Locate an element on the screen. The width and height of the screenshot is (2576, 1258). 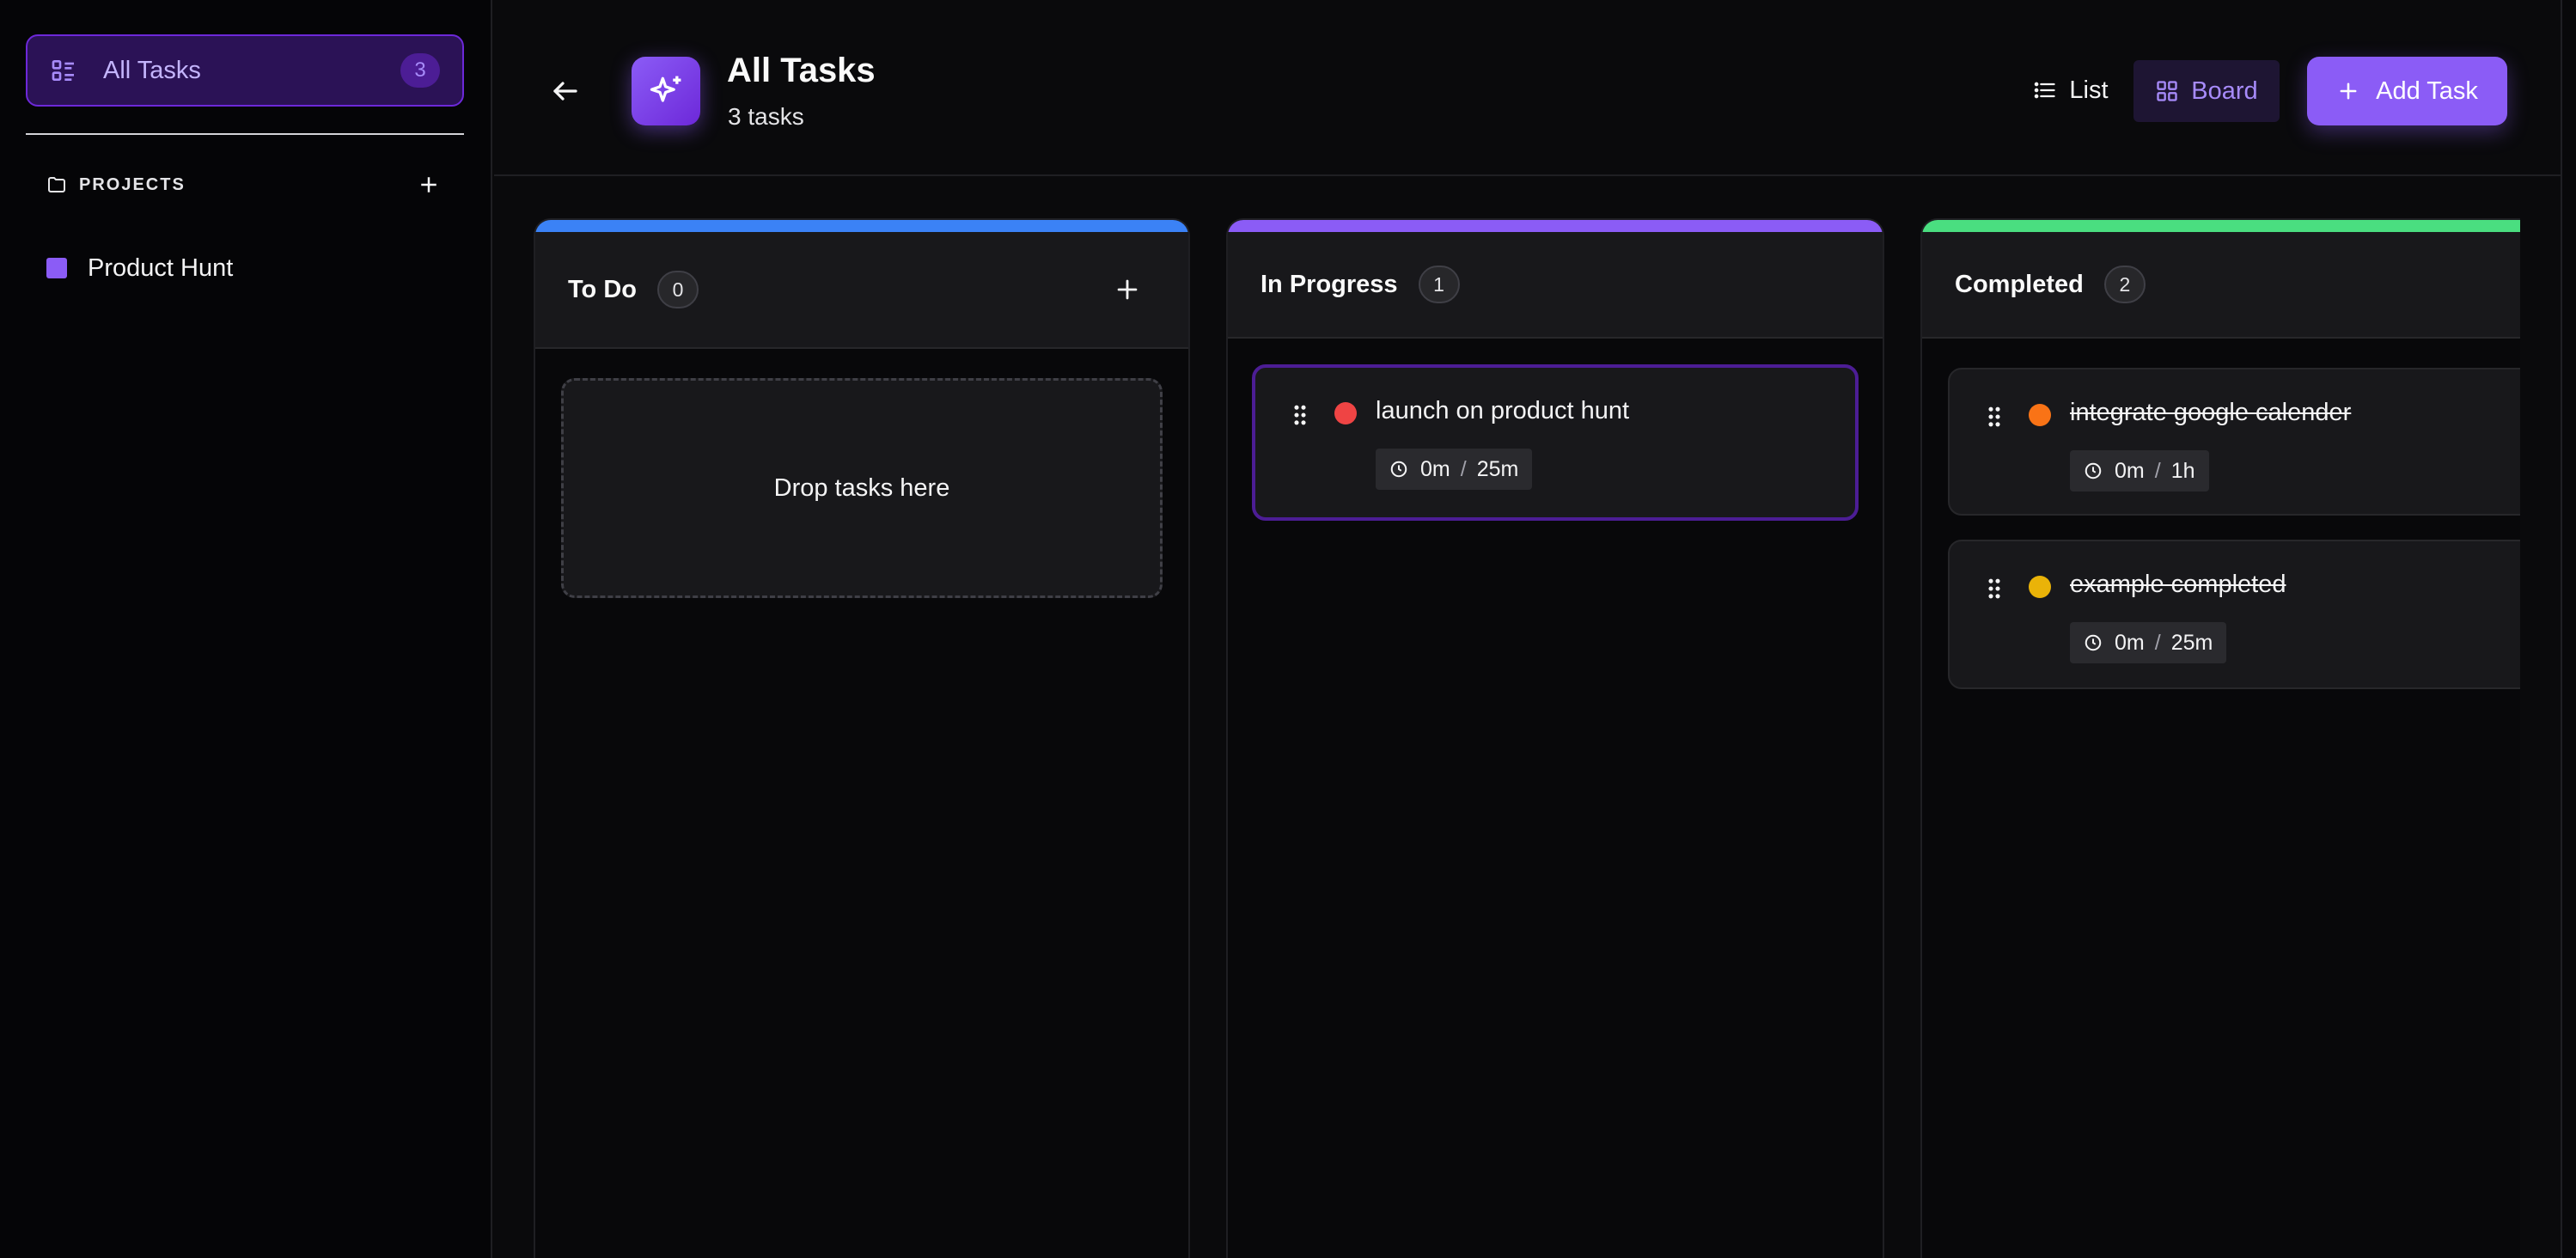
add-task-button: Add Task is located at coordinates (2407, 91).